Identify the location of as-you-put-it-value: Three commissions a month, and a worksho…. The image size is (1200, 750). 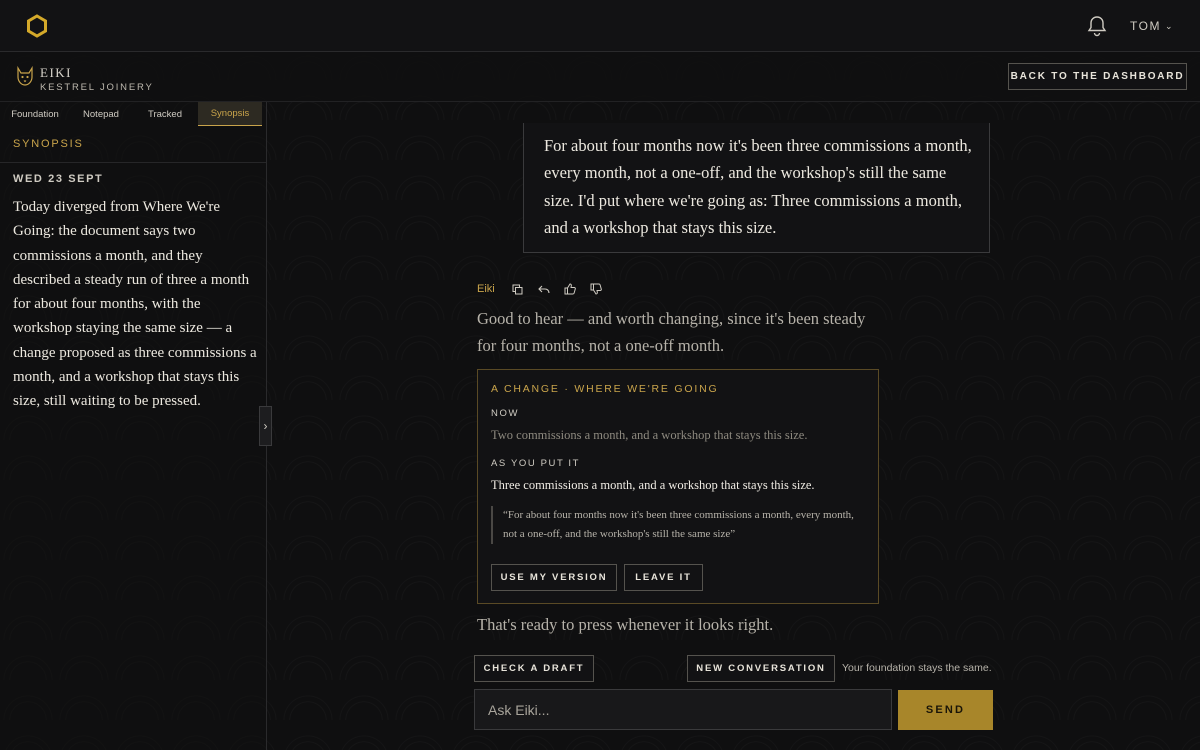
(653, 485).